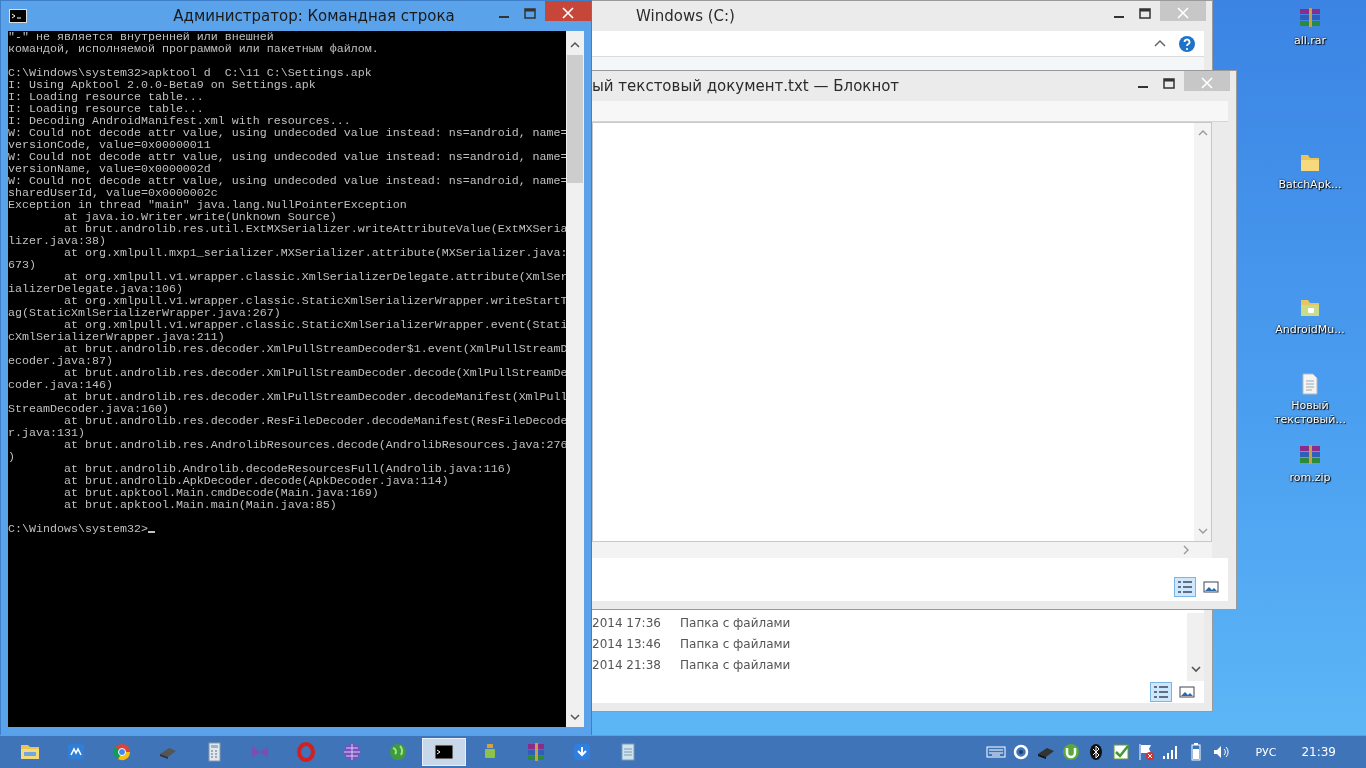 The height and width of the screenshot is (768, 1366). Describe the element at coordinates (575, 119) in the screenshot. I see `scroll-thumb` at that location.